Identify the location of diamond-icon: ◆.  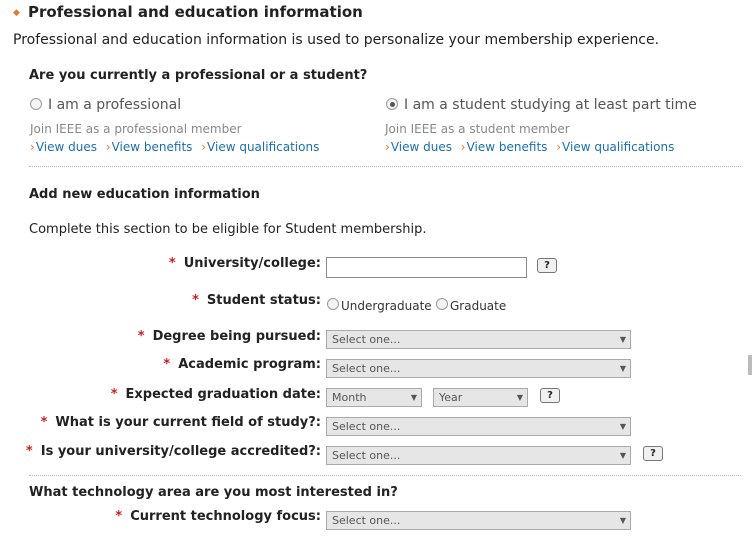
(16, 13).